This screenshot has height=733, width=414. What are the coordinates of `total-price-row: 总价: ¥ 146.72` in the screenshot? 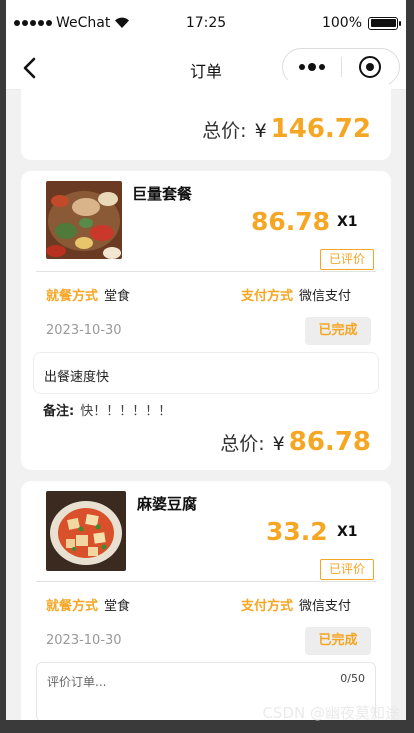 It's located at (286, 129).